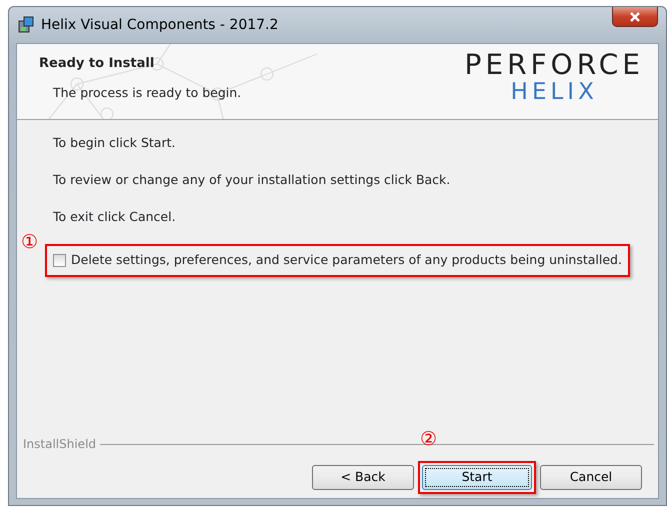 The height and width of the screenshot is (511, 667). Describe the element at coordinates (554, 65) in the screenshot. I see `logo-wordmark: PERFORCE` at that location.